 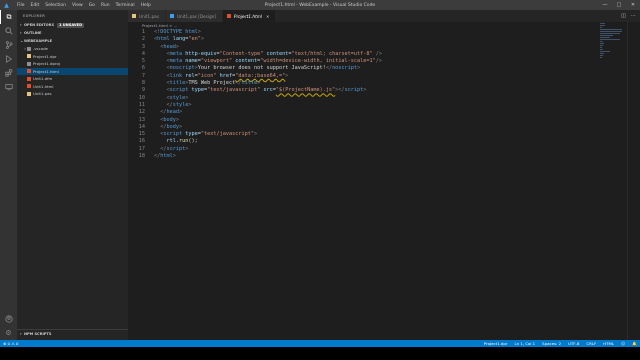 I want to click on workspace-section: ⌄ WEBEXAMPLE, so click(x=72, y=41).